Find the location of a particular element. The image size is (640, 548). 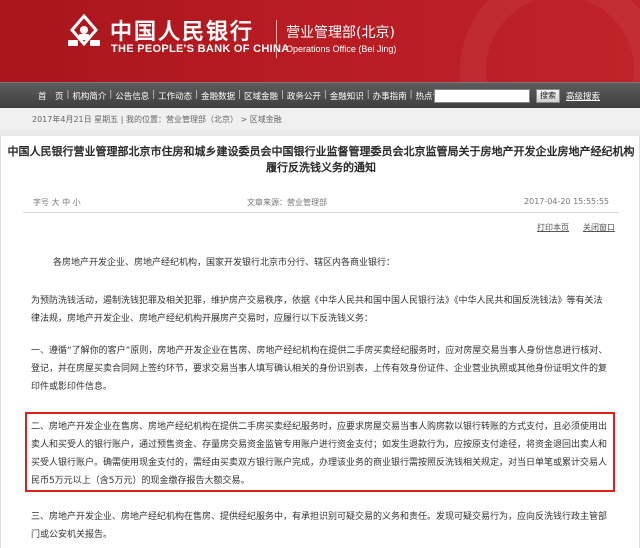

pboc-logo-icon is located at coordinates (84, 31).